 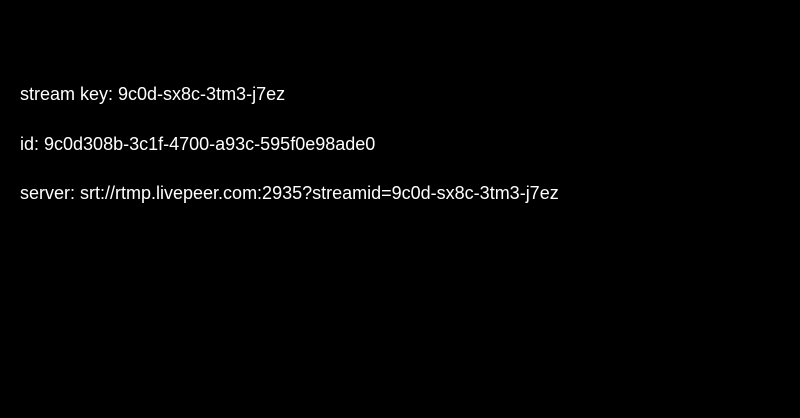 What do you see at coordinates (153, 94) in the screenshot?
I see `stream-key-text: stream key: 9c0d-sx8c-3tm3-j7ez` at bounding box center [153, 94].